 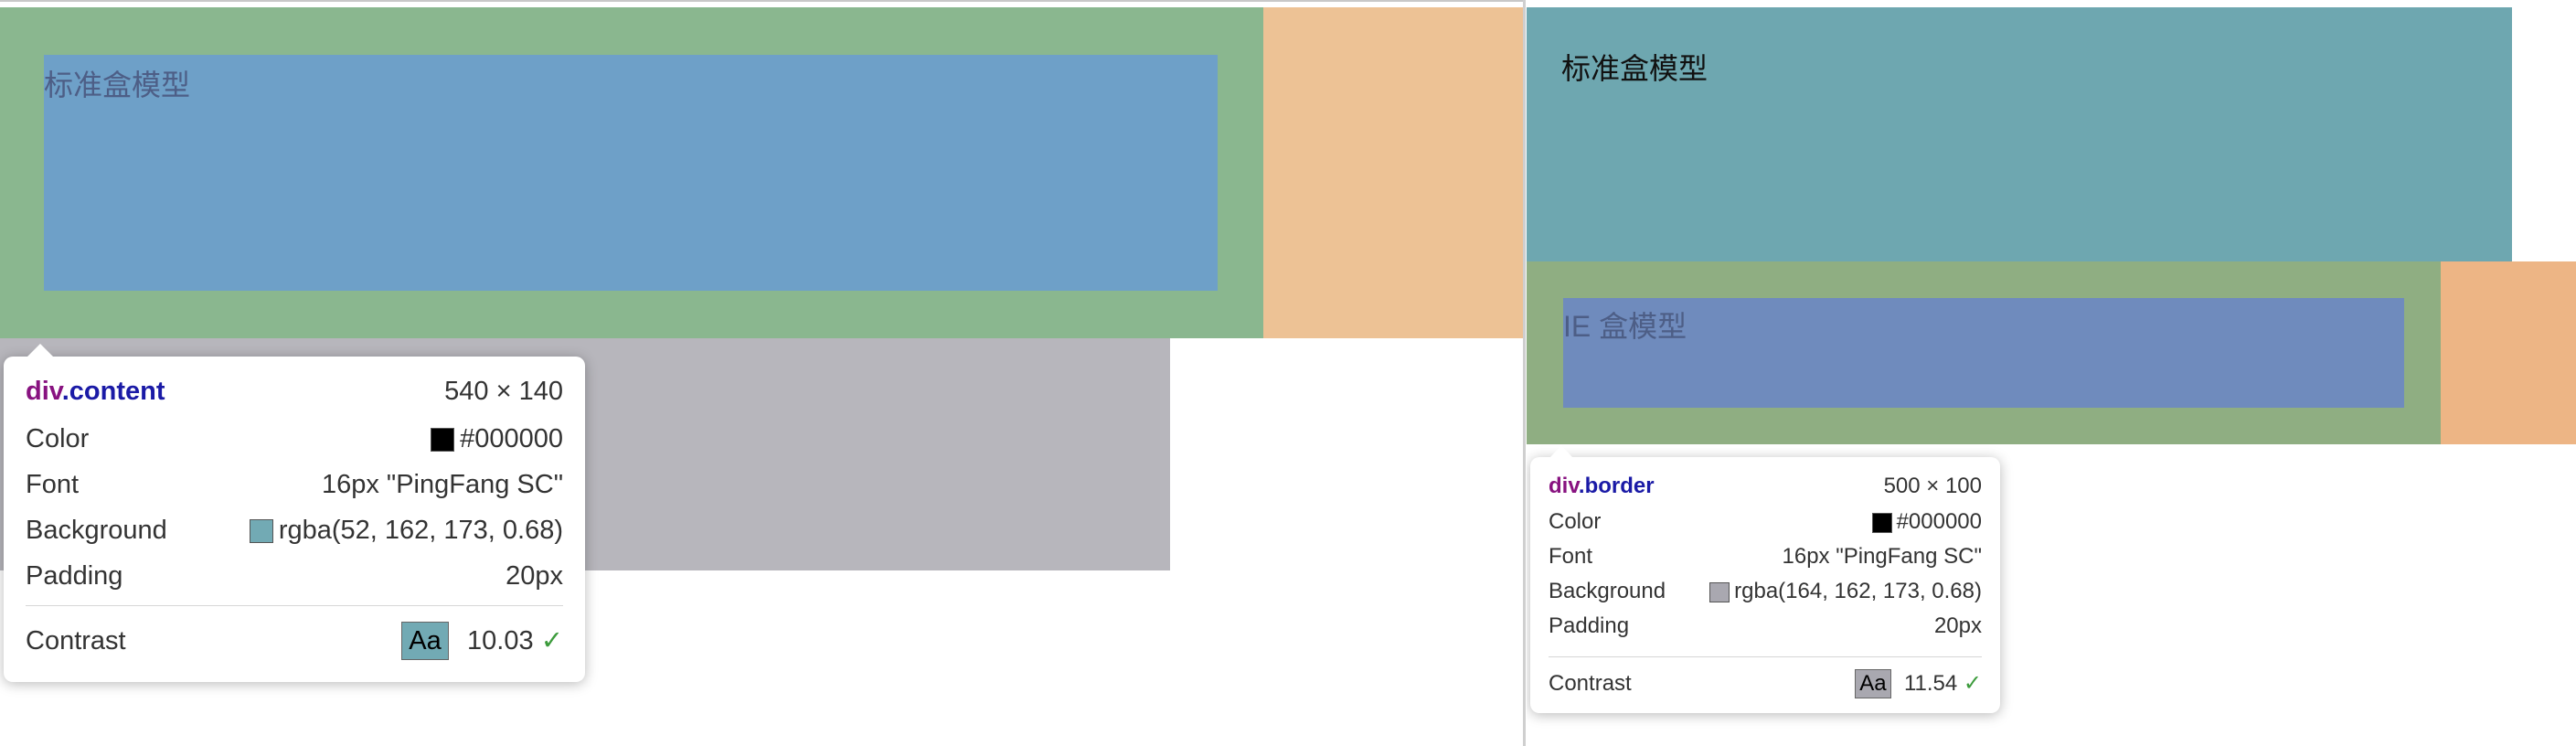 I want to click on element-size: 540 × 140, so click(x=503, y=391).